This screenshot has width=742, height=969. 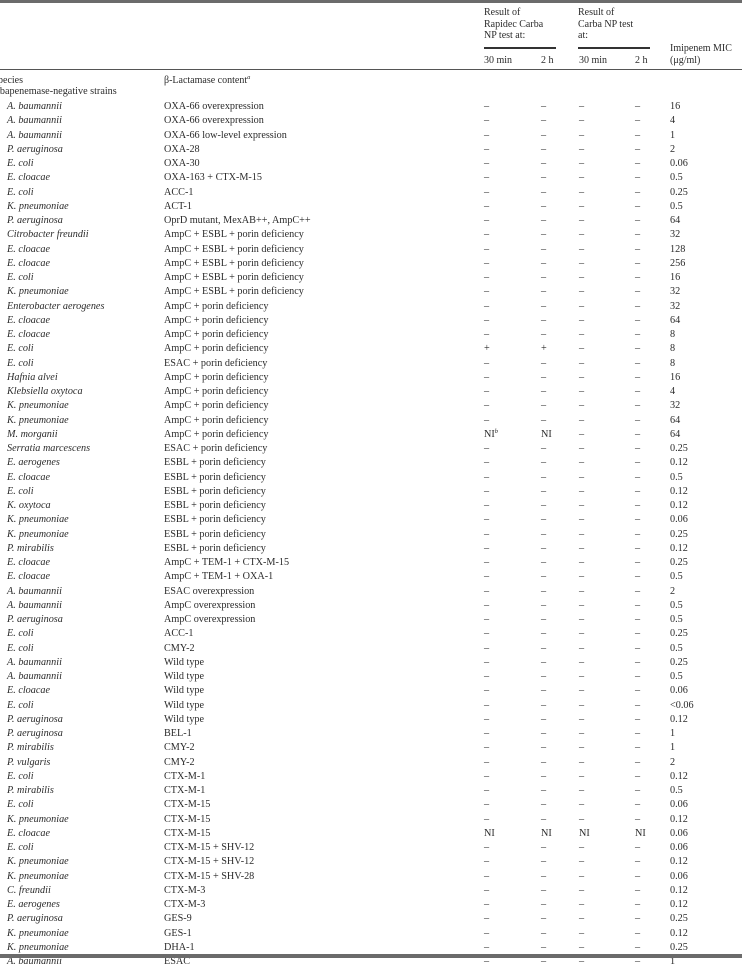 I want to click on rapidec-30min-cell-text: NI, so click(x=489, y=833).